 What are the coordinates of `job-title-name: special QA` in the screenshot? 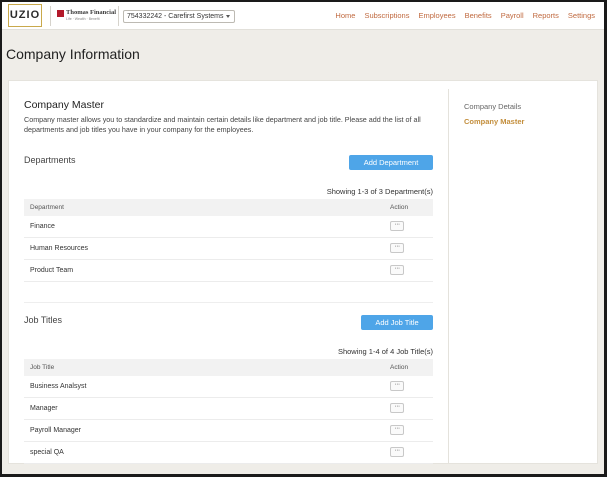 It's located at (47, 452).